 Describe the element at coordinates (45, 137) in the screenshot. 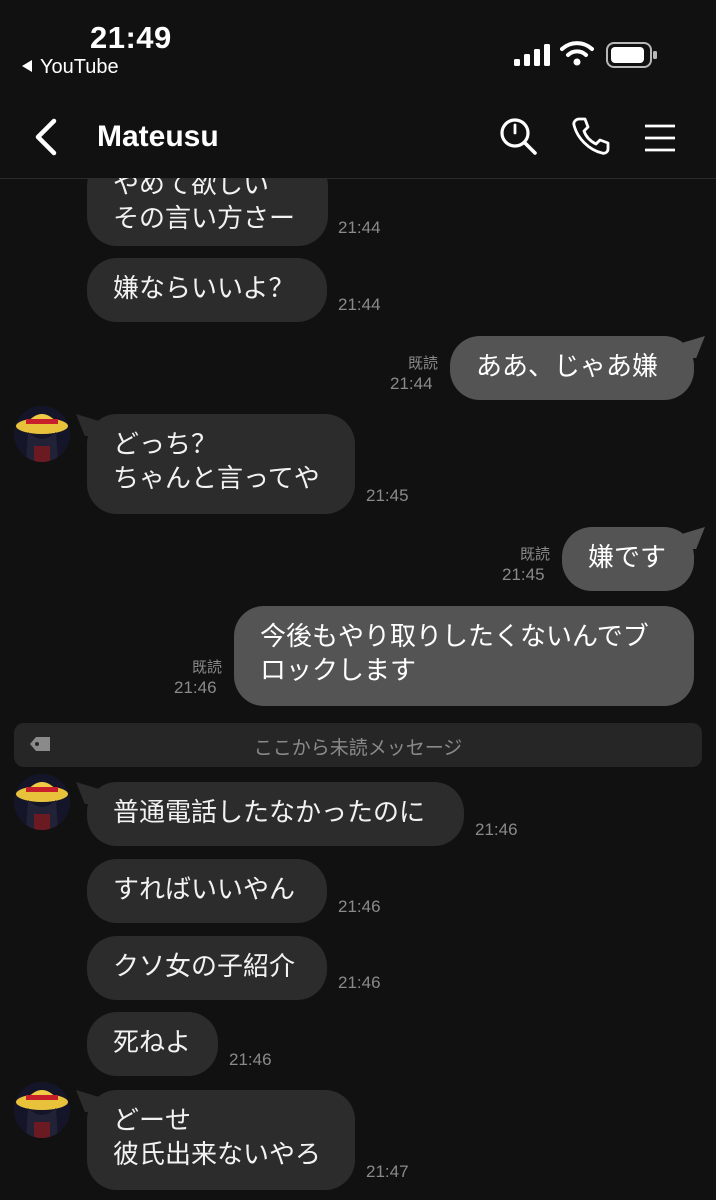

I see `back-chevron-icon` at that location.